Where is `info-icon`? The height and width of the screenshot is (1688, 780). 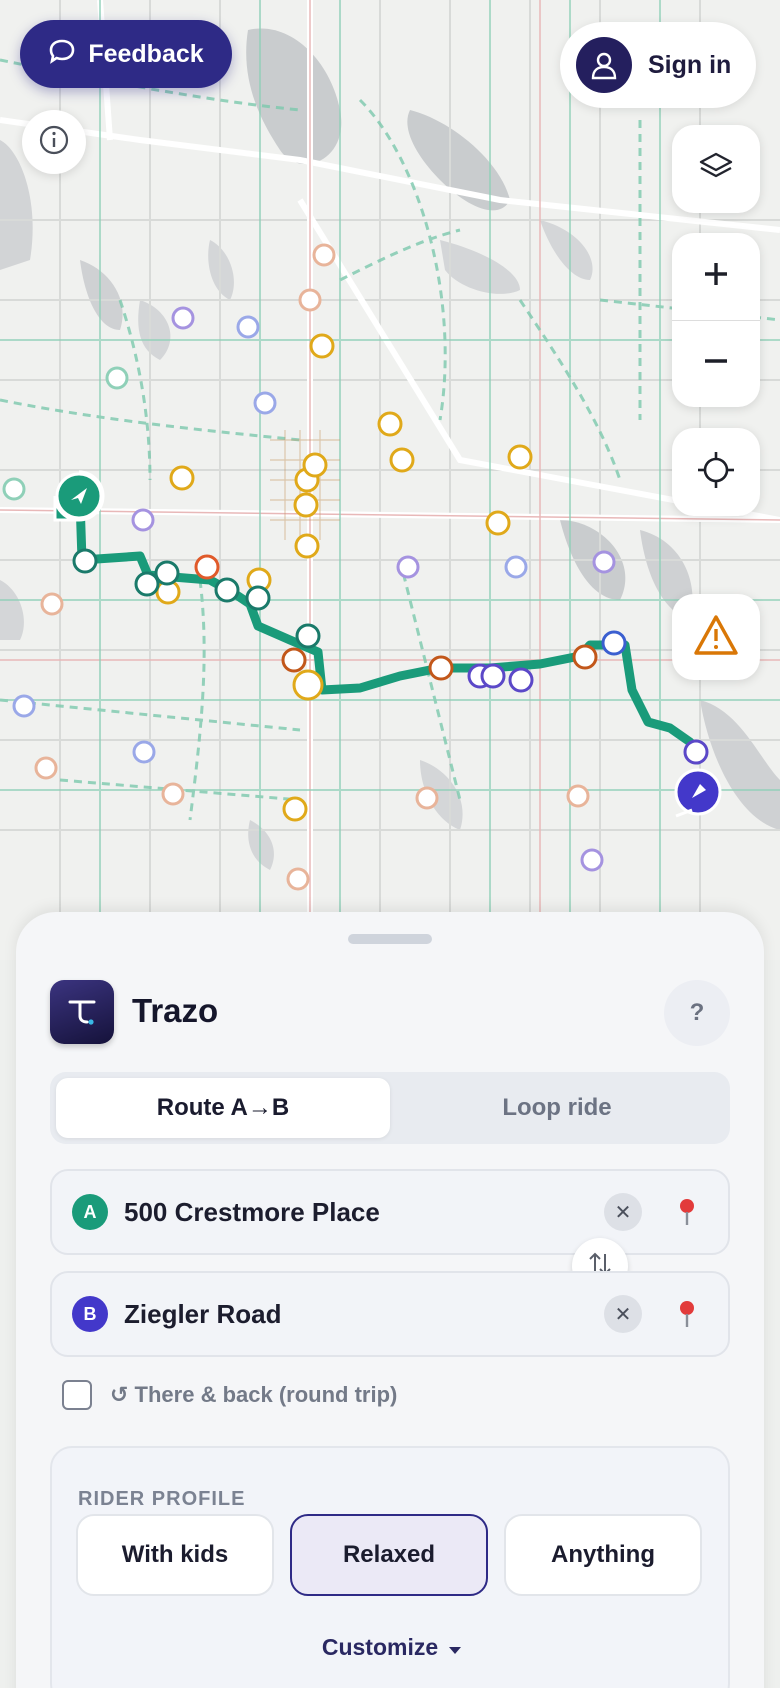
info-icon is located at coordinates (54, 142).